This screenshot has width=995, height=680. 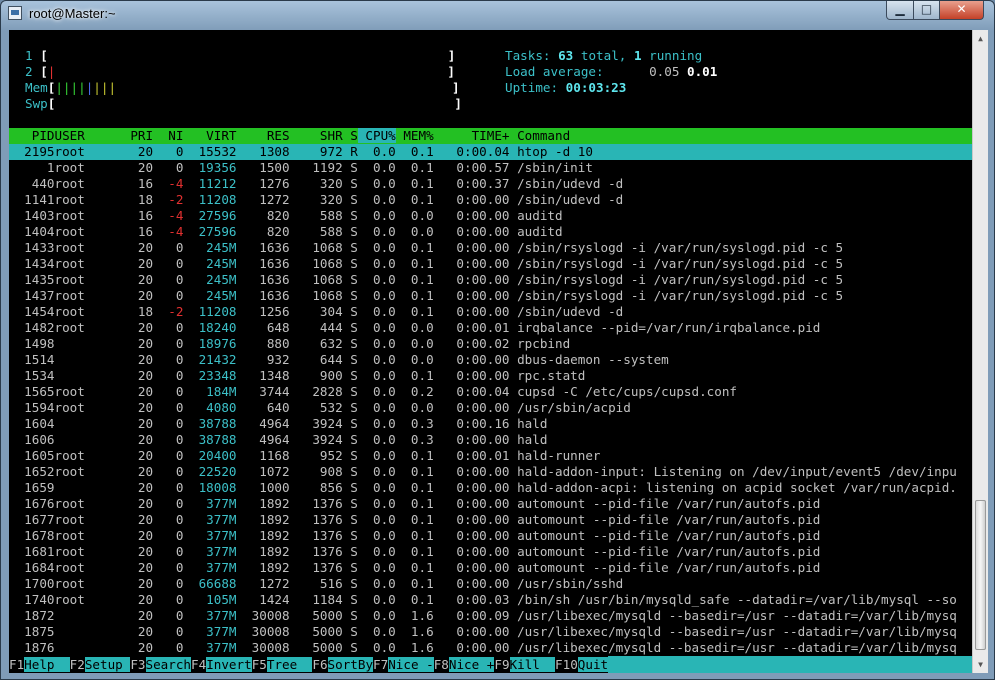 What do you see at coordinates (289, 664) in the screenshot?
I see `fkey-label-f5: Tree` at bounding box center [289, 664].